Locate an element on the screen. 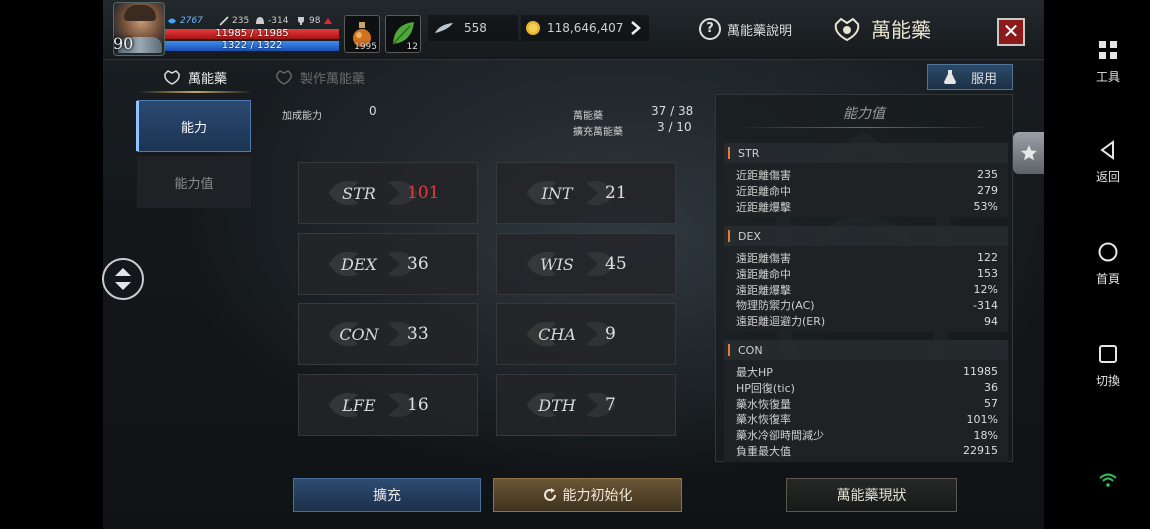 The image size is (1150, 529). row-value: 18% is located at coordinates (985, 435).